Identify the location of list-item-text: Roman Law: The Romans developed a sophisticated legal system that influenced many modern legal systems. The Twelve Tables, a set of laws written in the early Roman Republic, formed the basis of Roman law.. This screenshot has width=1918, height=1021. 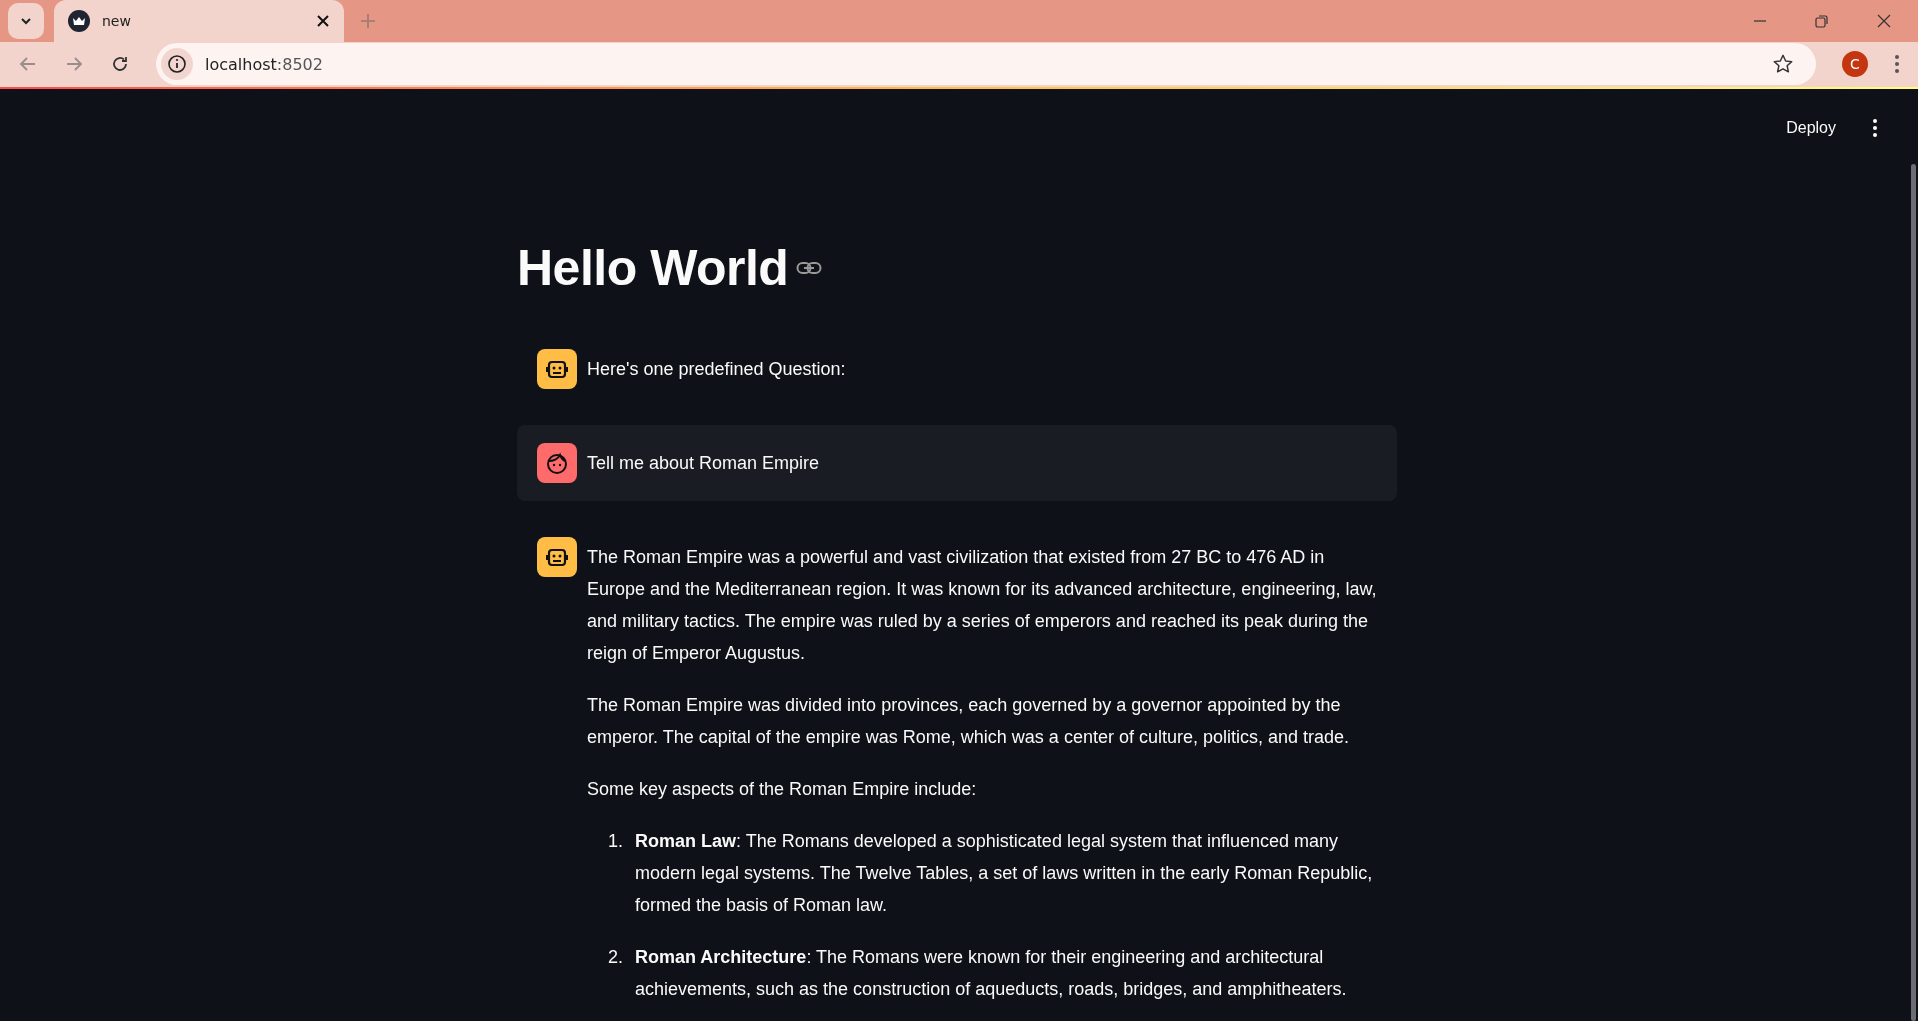
(1004, 873).